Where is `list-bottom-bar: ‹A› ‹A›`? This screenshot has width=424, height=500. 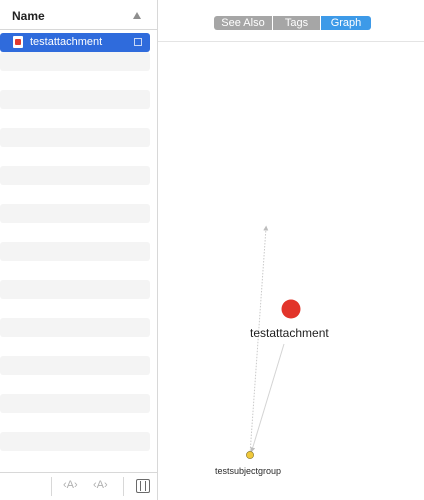 list-bottom-bar: ‹A› ‹A› is located at coordinates (78, 486).